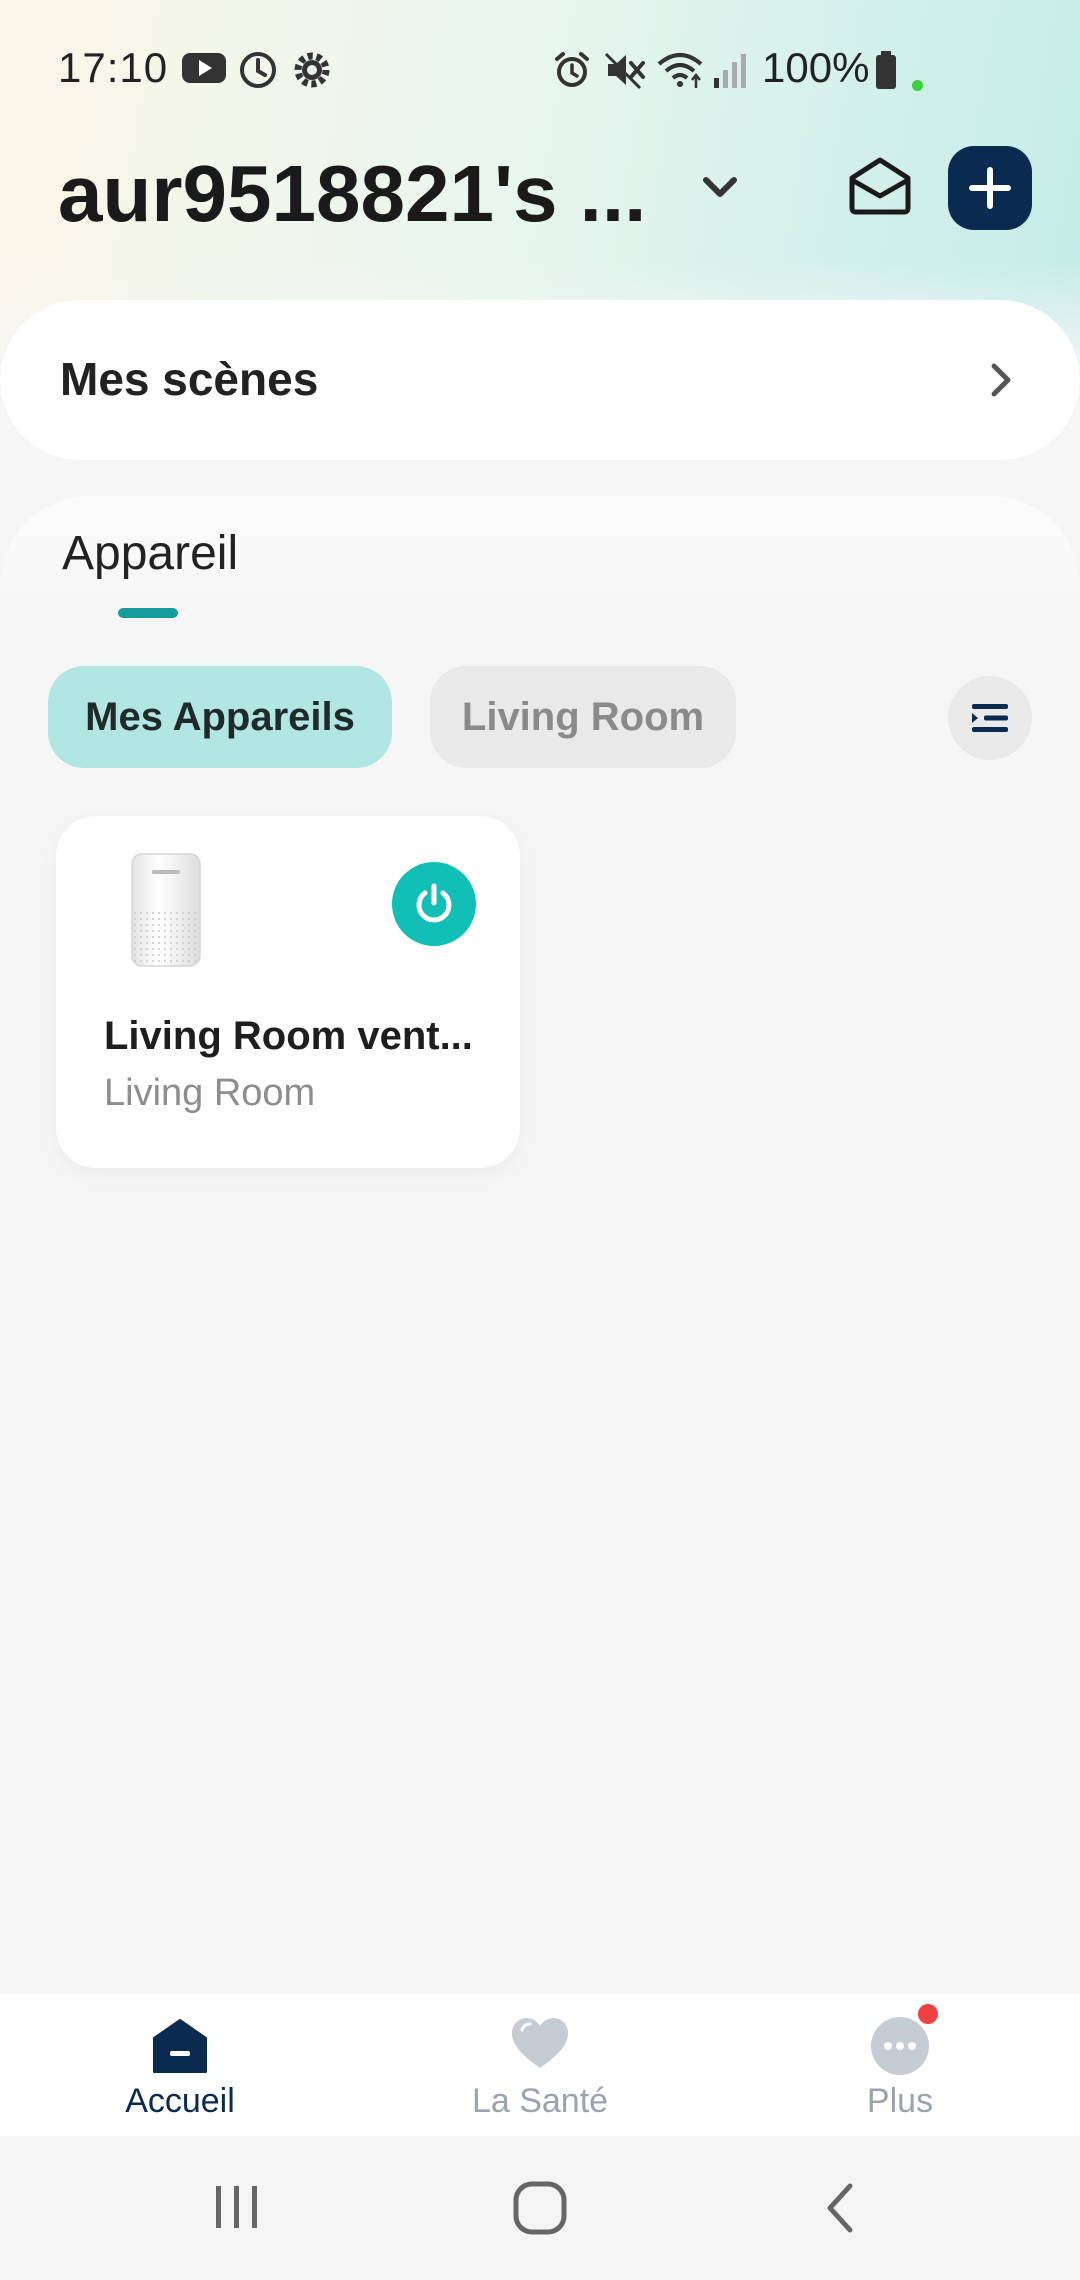 This screenshot has height=2280, width=1080. Describe the element at coordinates (113, 67) in the screenshot. I see `status-time: 17:10` at that location.